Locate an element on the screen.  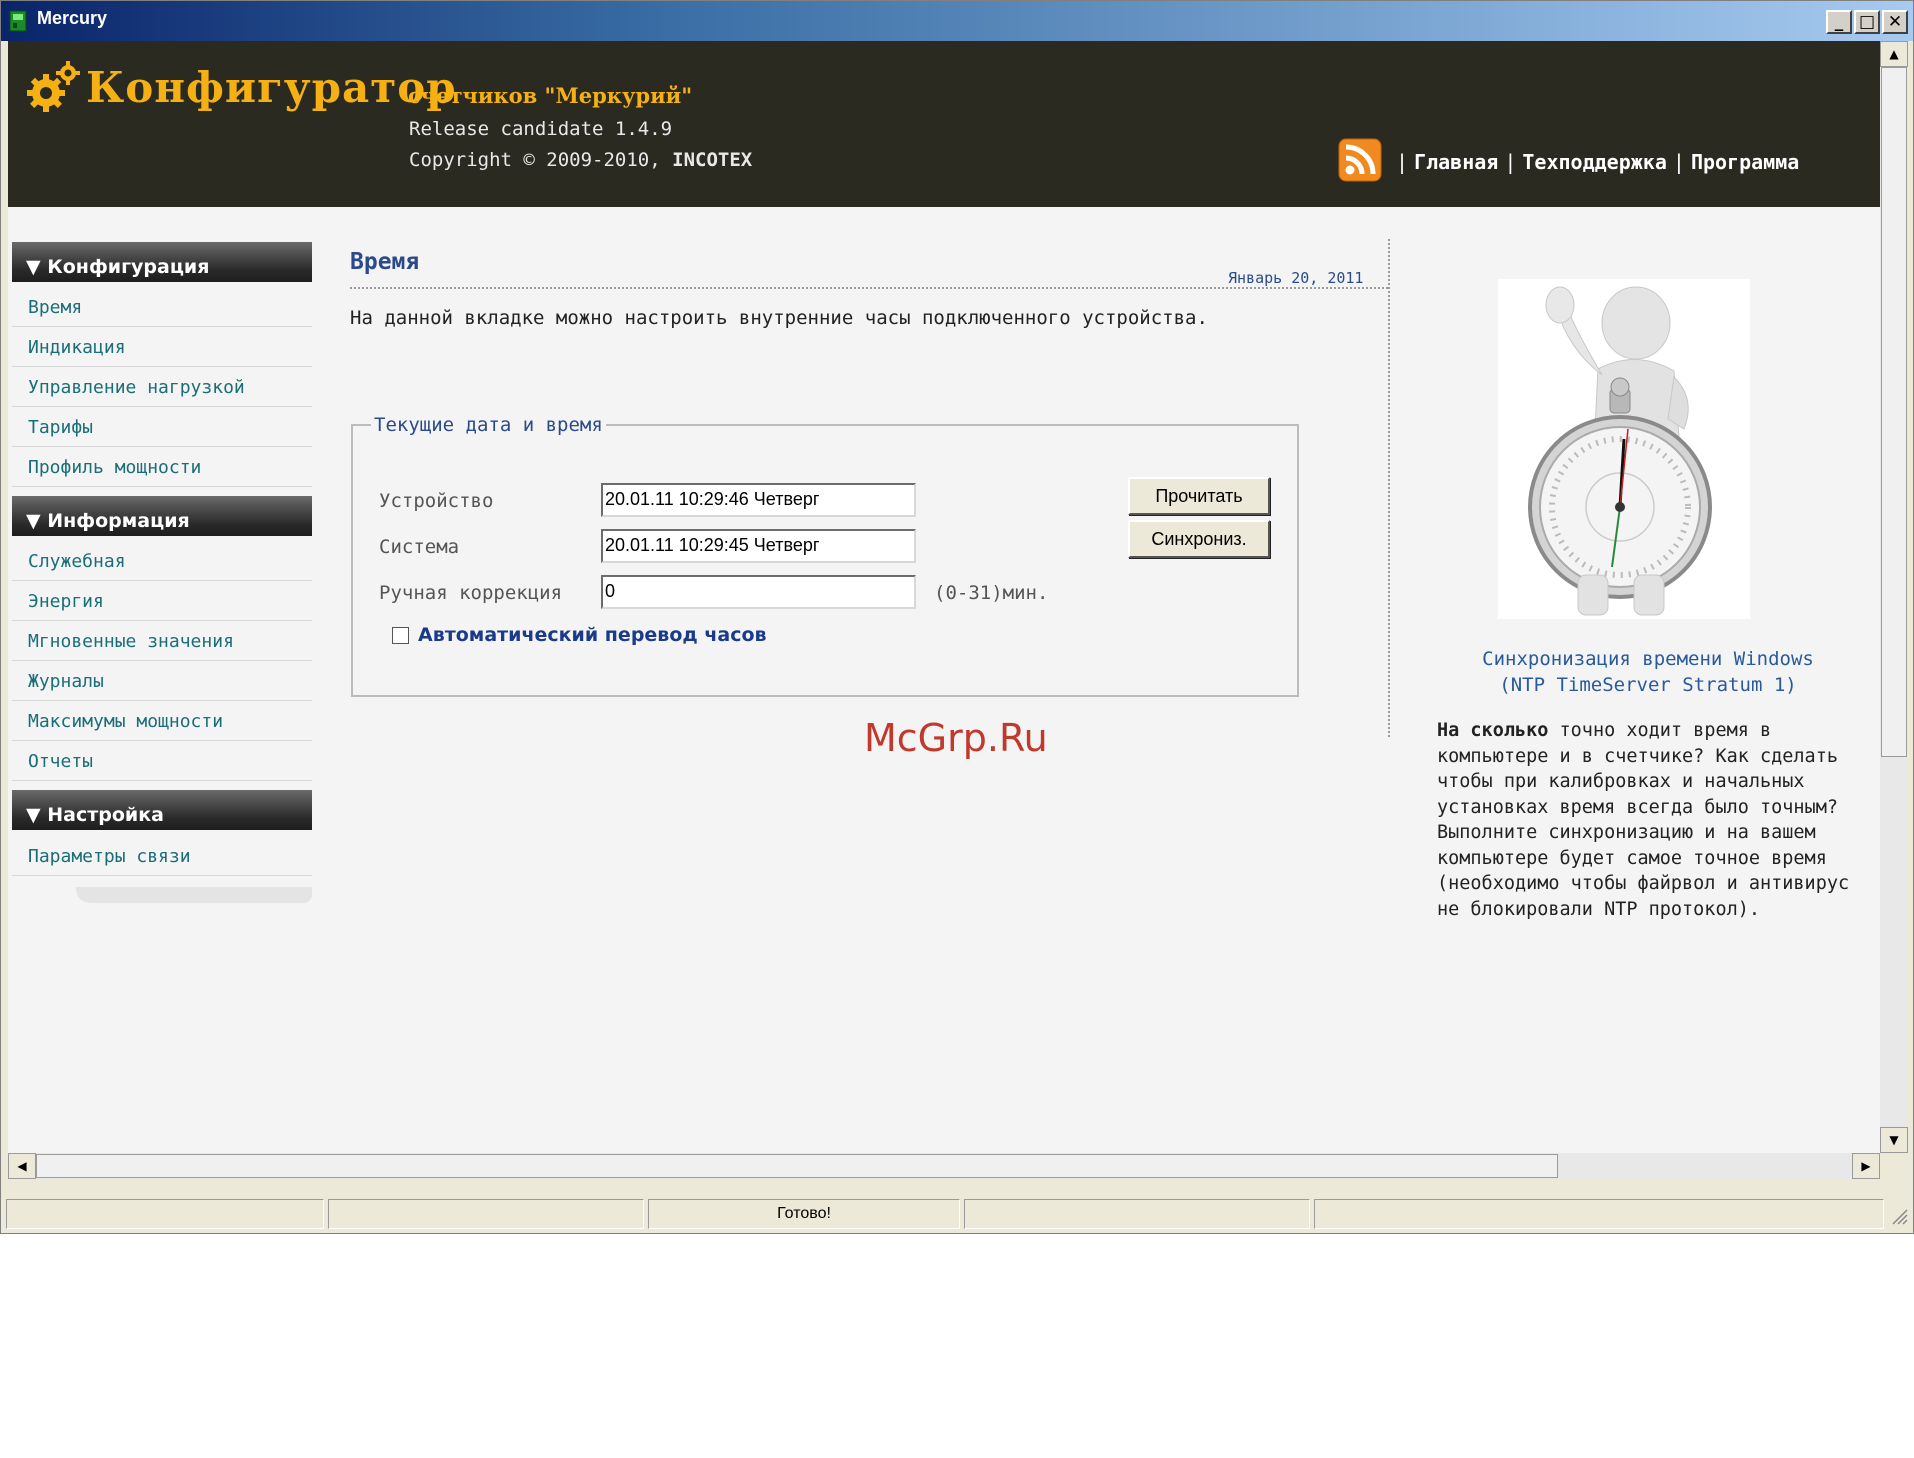
copyright-prefix: Copyright © 2009-2010, is located at coordinates (535, 160).